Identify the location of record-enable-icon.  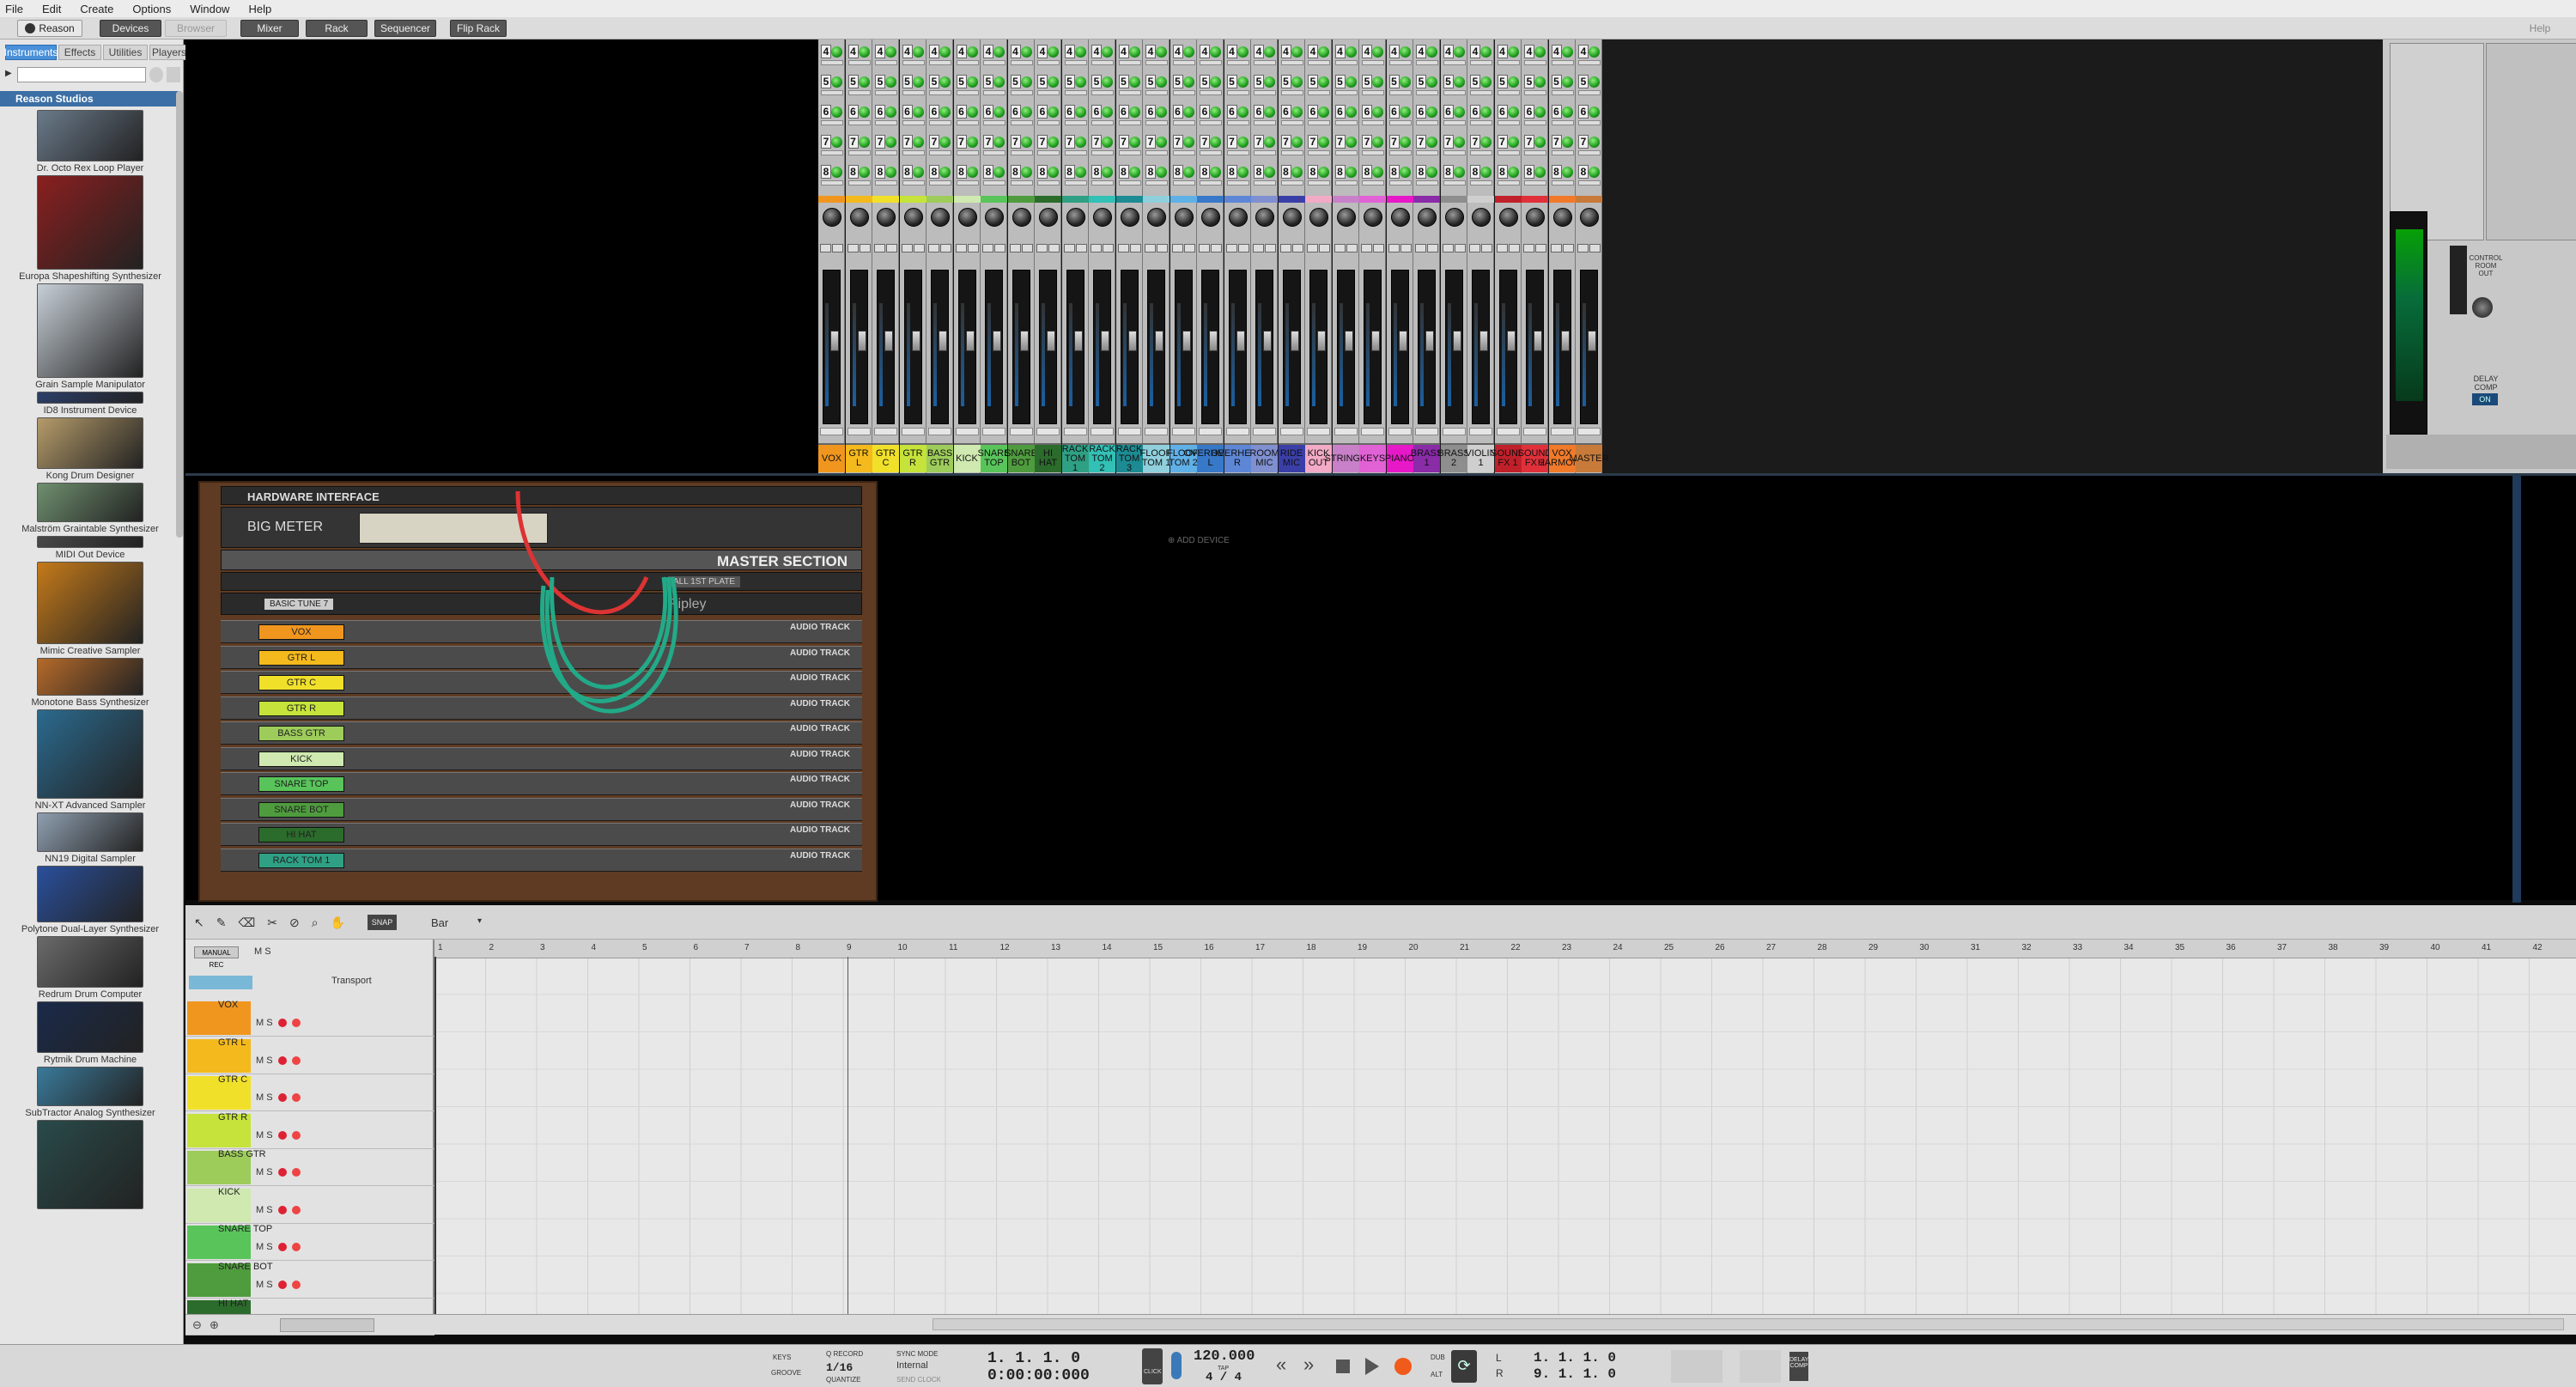
(282, 1247).